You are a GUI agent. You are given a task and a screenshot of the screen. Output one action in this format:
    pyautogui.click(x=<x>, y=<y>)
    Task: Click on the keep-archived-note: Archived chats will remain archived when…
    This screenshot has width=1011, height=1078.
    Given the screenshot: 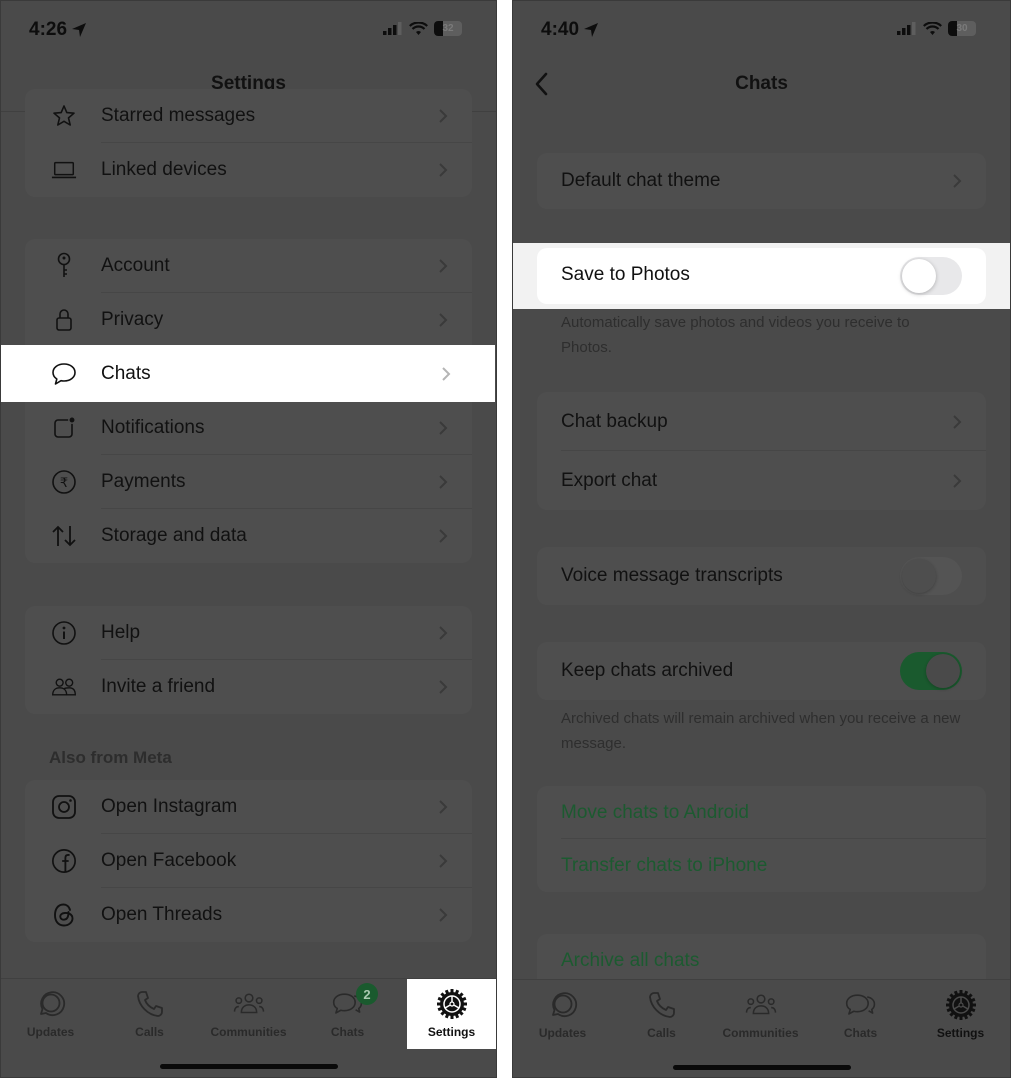 What is the action you would take?
    pyautogui.click(x=761, y=731)
    